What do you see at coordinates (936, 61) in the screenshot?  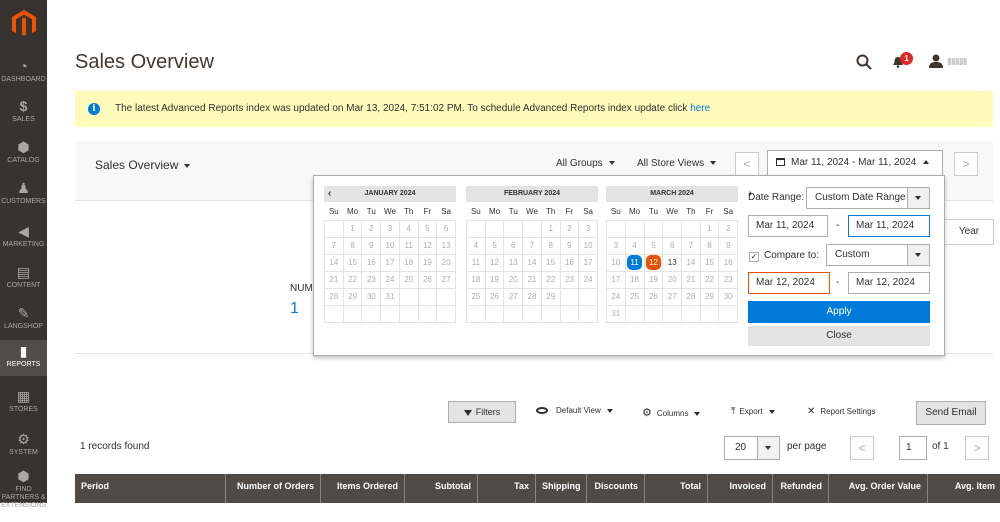 I see `user-icon` at bounding box center [936, 61].